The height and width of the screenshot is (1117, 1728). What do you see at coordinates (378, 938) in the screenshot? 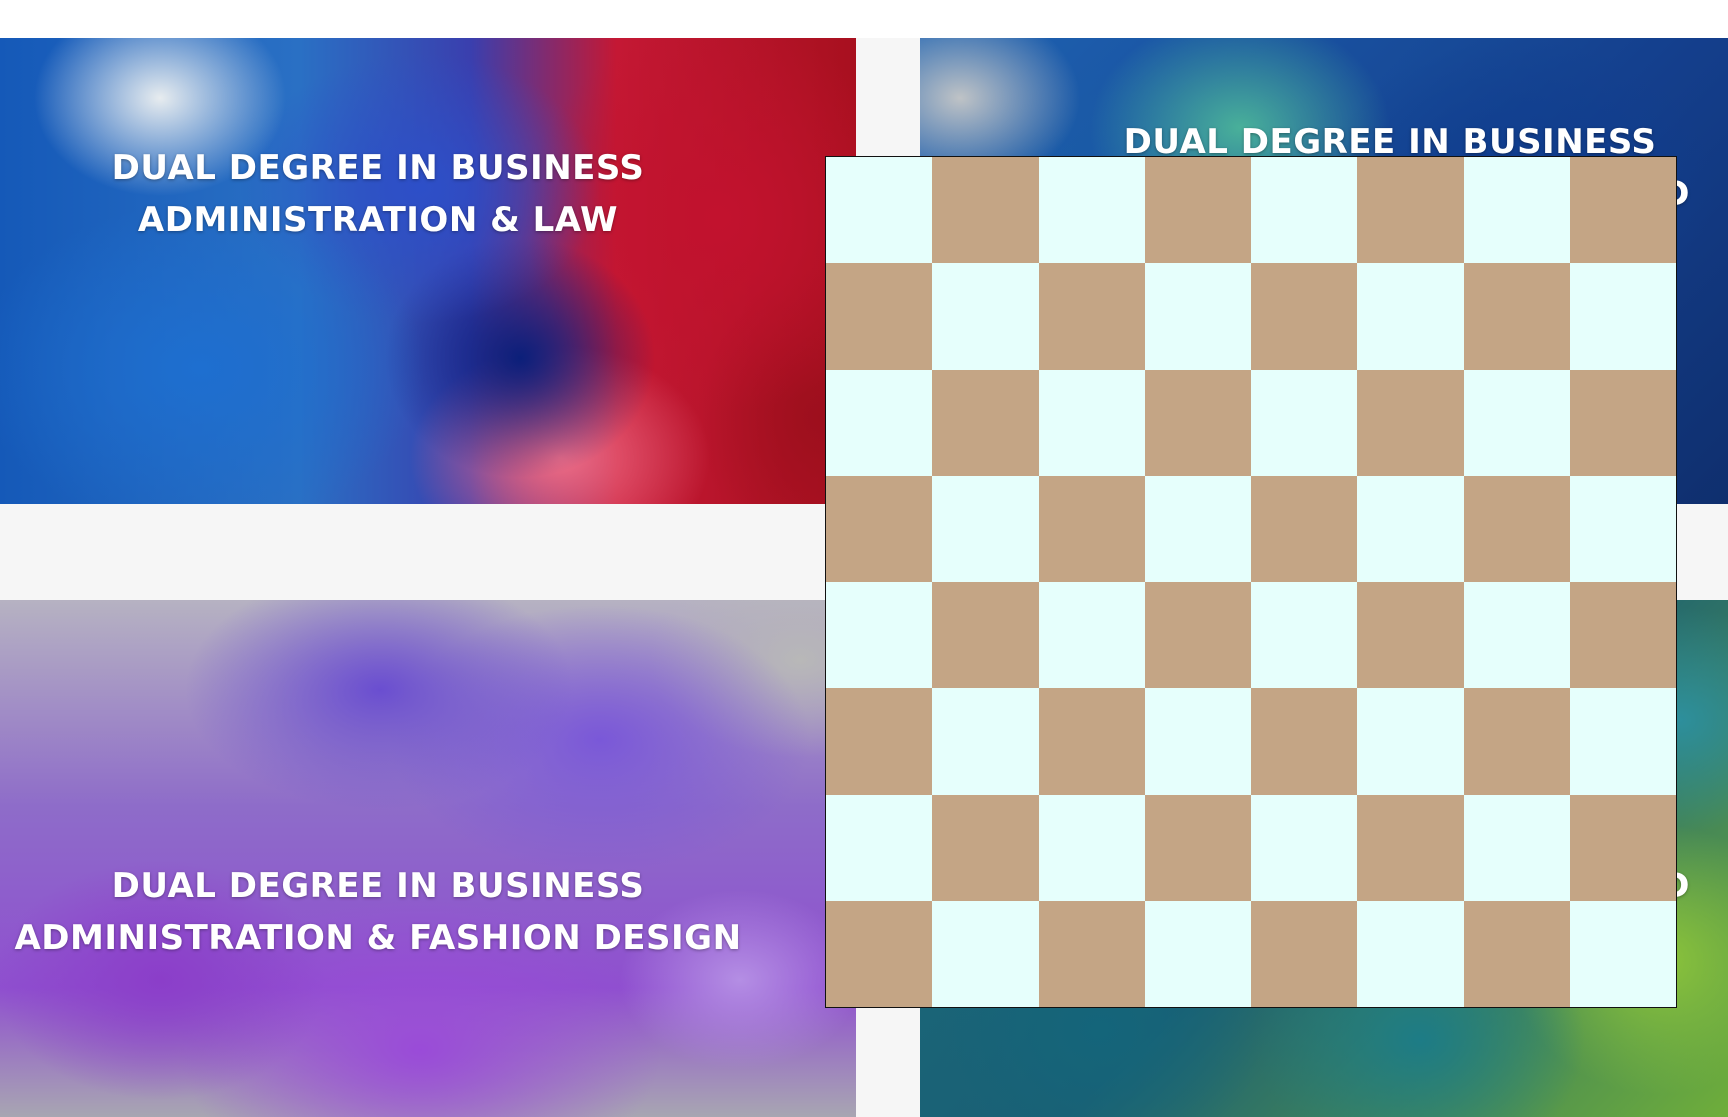
I see `program-card-title-line: Administration & Fashion Design` at bounding box center [378, 938].